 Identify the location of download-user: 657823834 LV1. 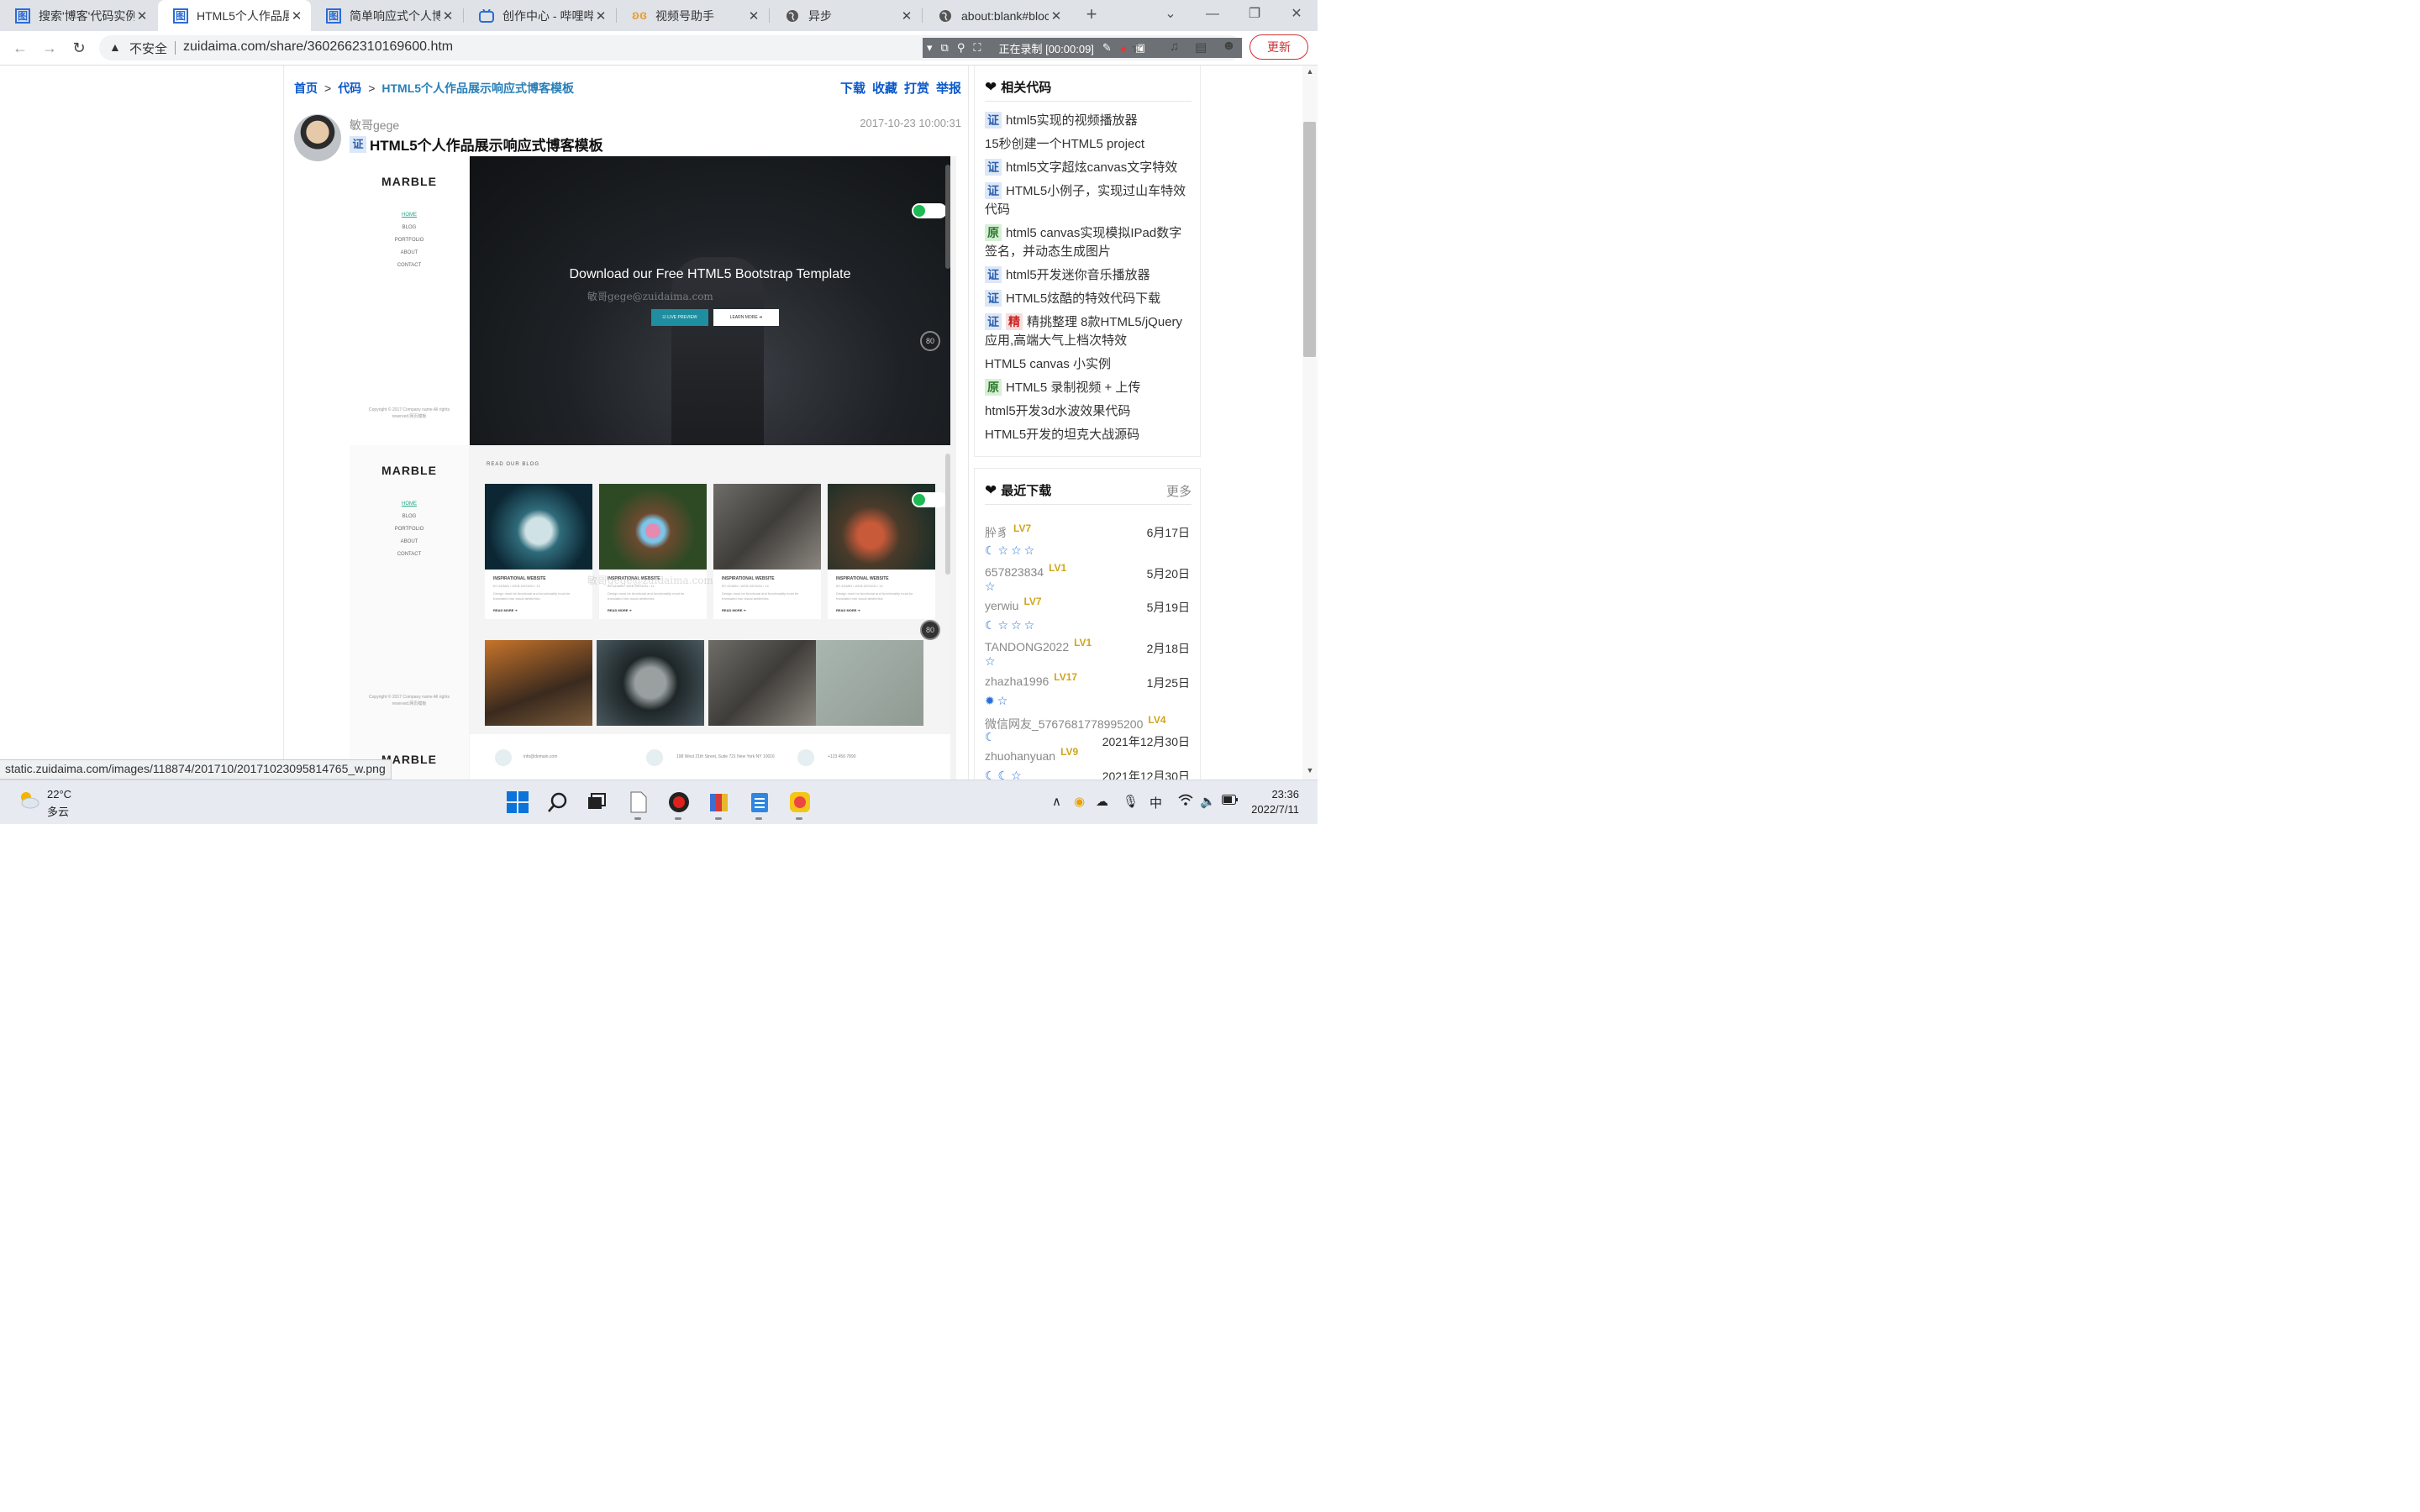
(1025, 570).